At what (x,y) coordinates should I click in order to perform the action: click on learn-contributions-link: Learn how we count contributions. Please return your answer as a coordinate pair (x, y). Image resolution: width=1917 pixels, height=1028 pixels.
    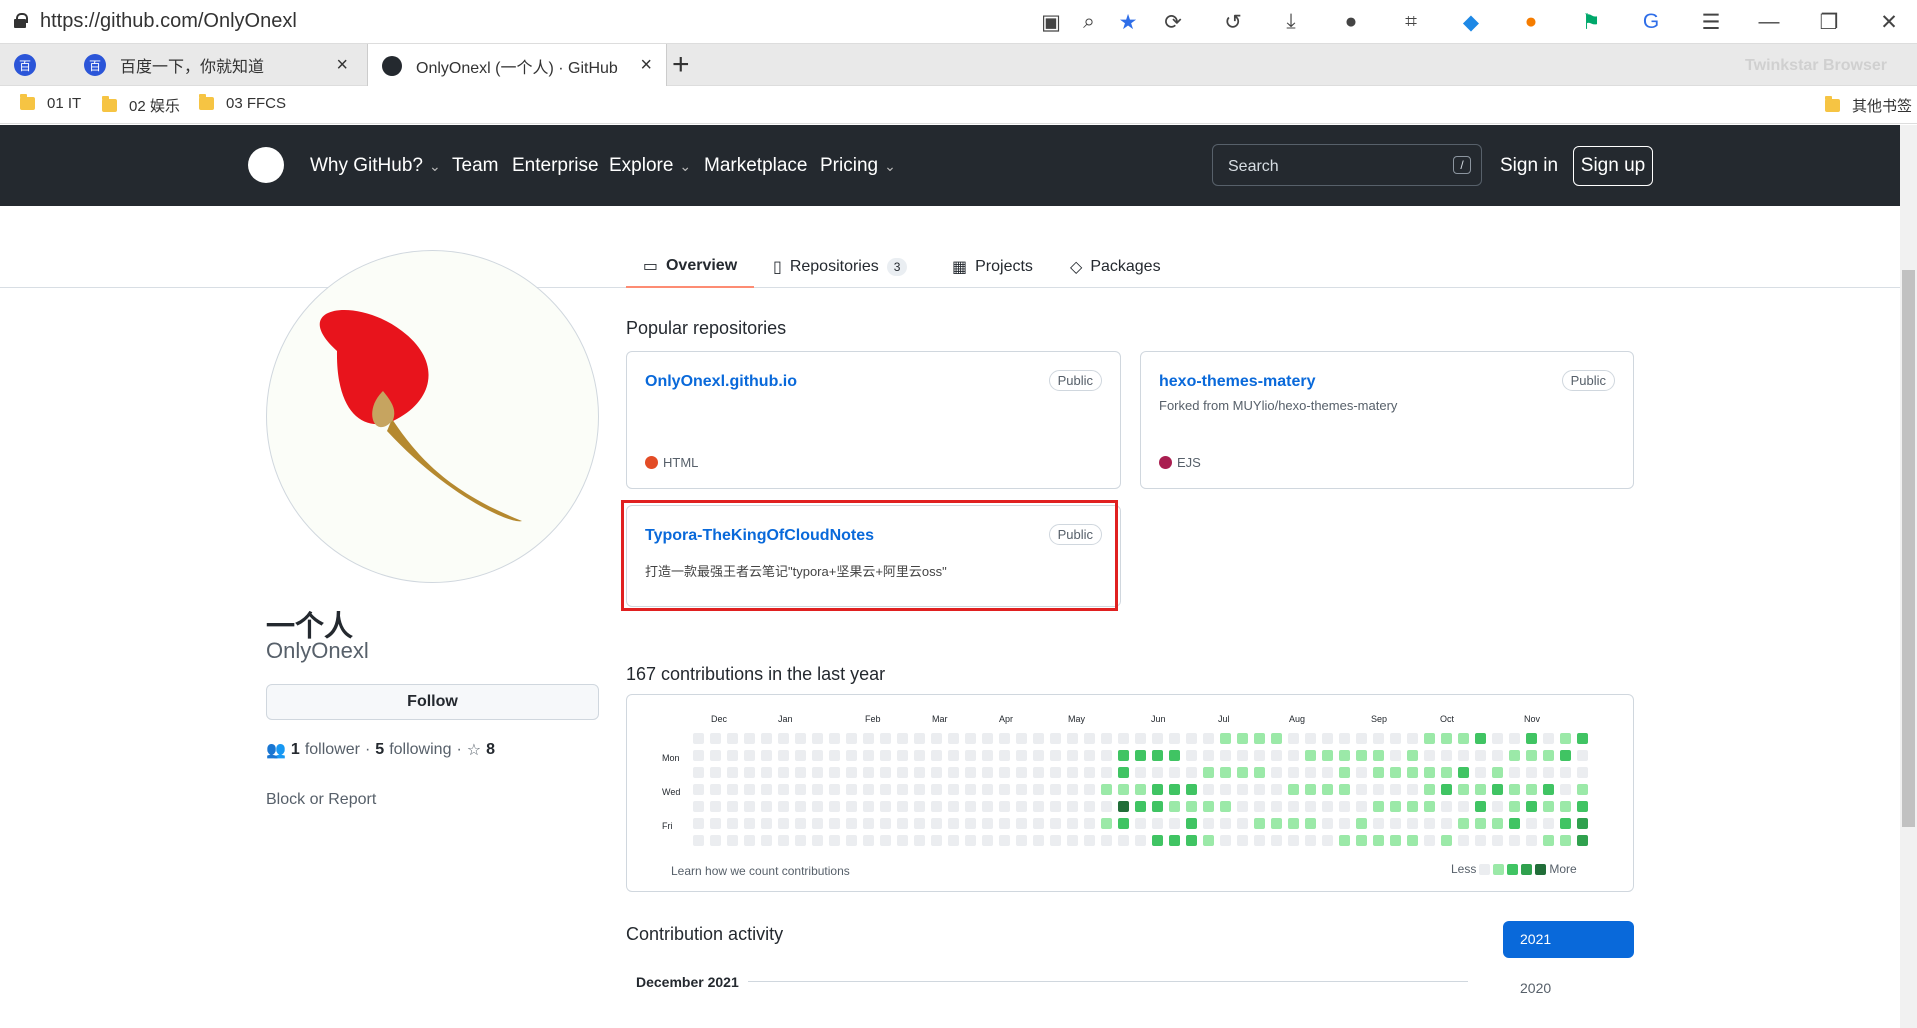
    Looking at the image, I should click on (760, 871).